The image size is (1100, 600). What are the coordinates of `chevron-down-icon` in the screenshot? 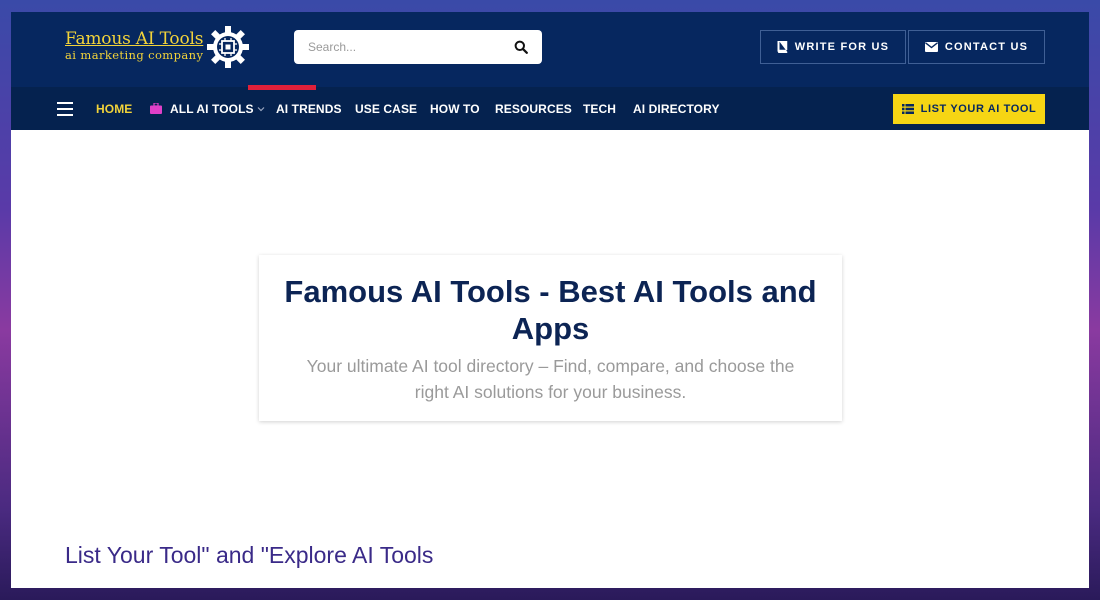 It's located at (261, 109).